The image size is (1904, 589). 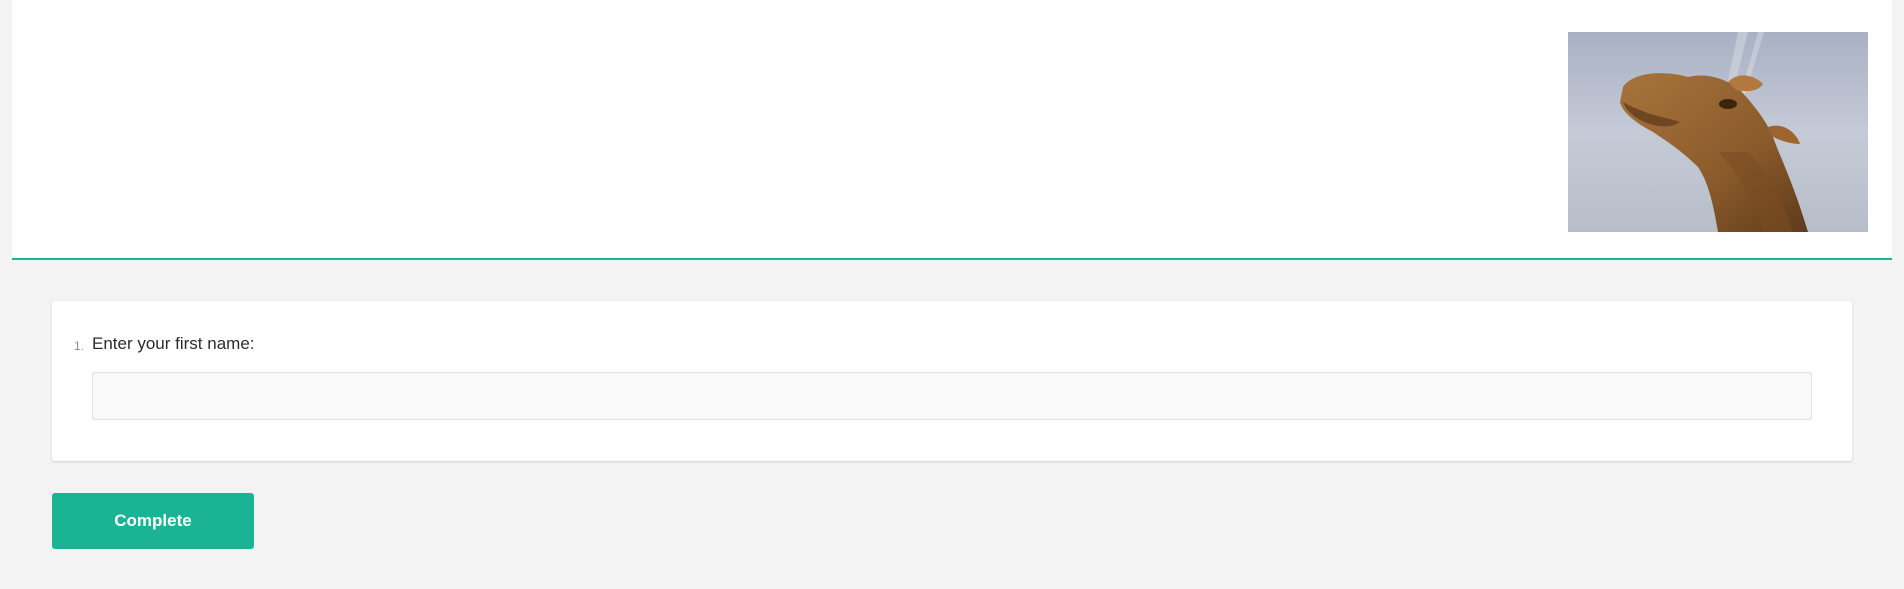 I want to click on question-title: Enter your first name:, so click(x=173, y=343).